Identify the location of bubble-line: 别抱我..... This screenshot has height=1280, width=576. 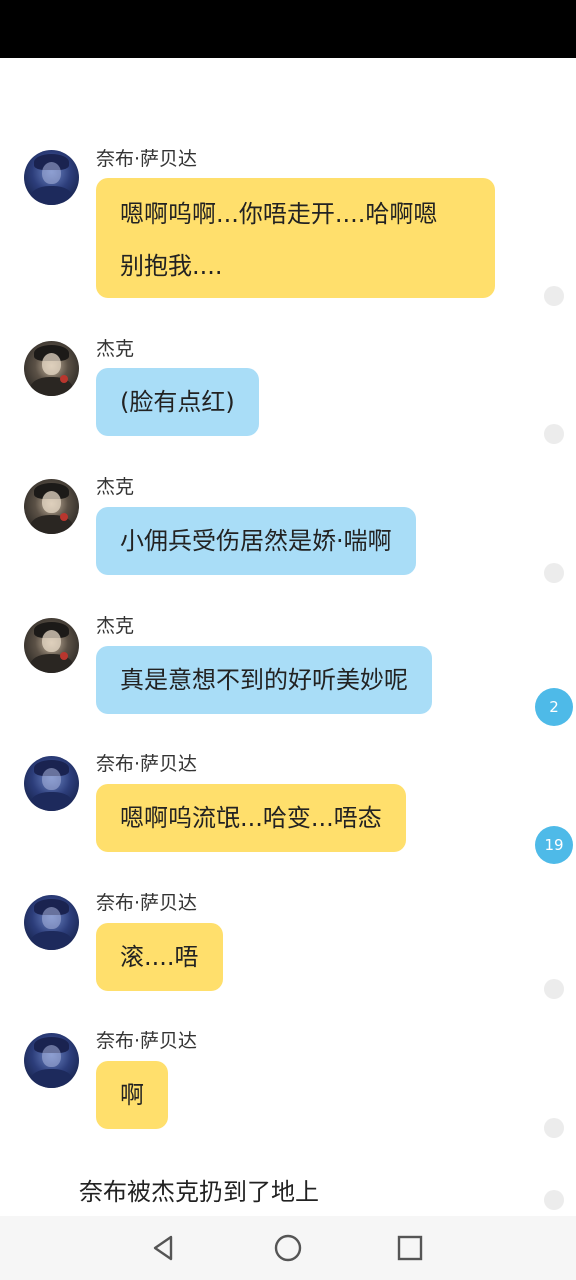
(171, 266).